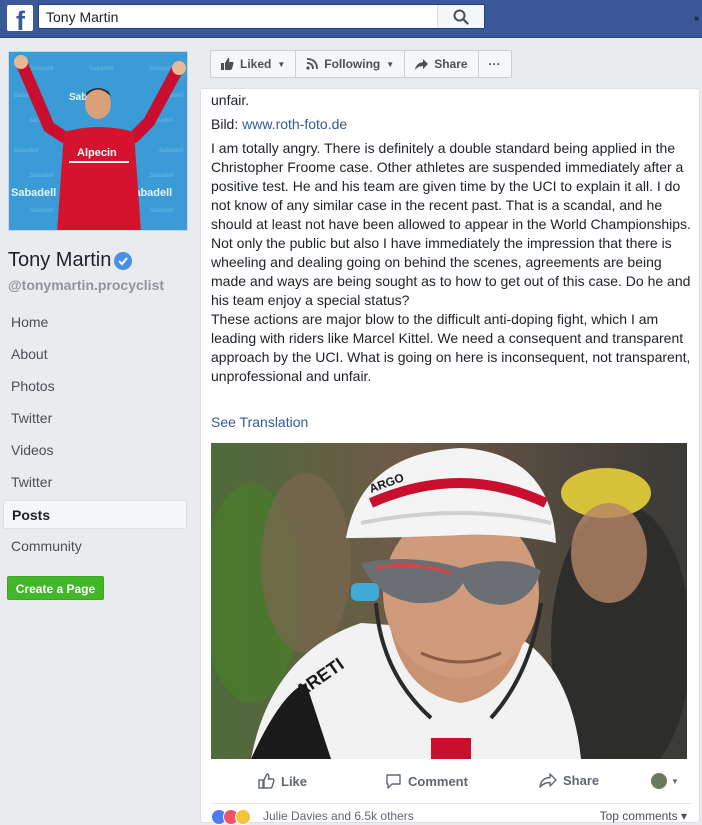  What do you see at coordinates (123, 261) in the screenshot?
I see `verified-badge-icon` at bounding box center [123, 261].